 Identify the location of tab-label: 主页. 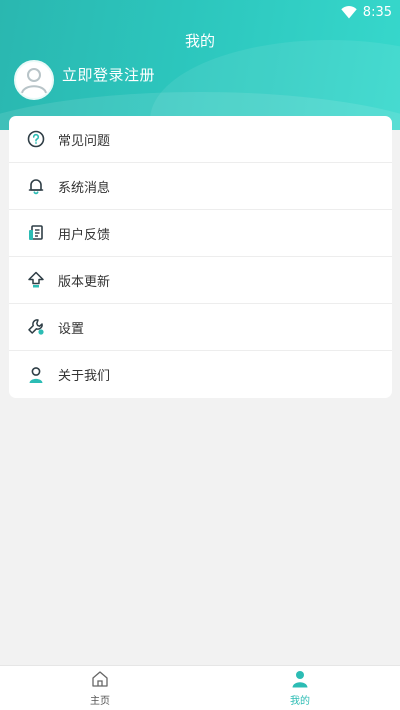
(100, 701).